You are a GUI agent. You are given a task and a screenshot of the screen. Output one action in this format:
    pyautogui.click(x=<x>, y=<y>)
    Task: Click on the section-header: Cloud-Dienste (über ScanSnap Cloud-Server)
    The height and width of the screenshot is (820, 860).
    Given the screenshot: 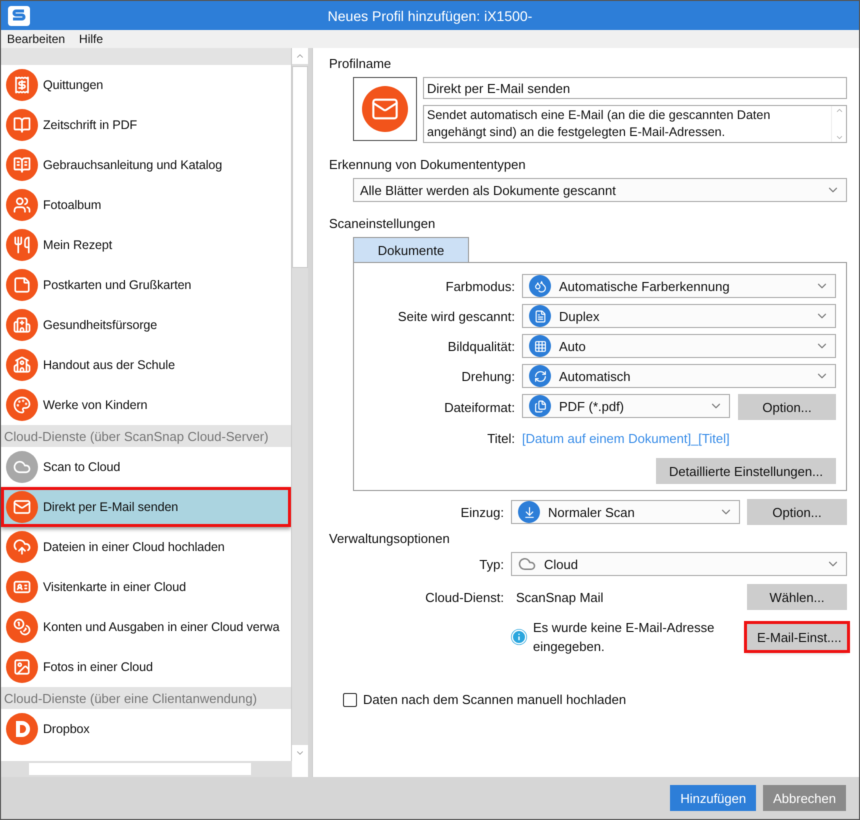 What is the action you would take?
    pyautogui.click(x=146, y=436)
    